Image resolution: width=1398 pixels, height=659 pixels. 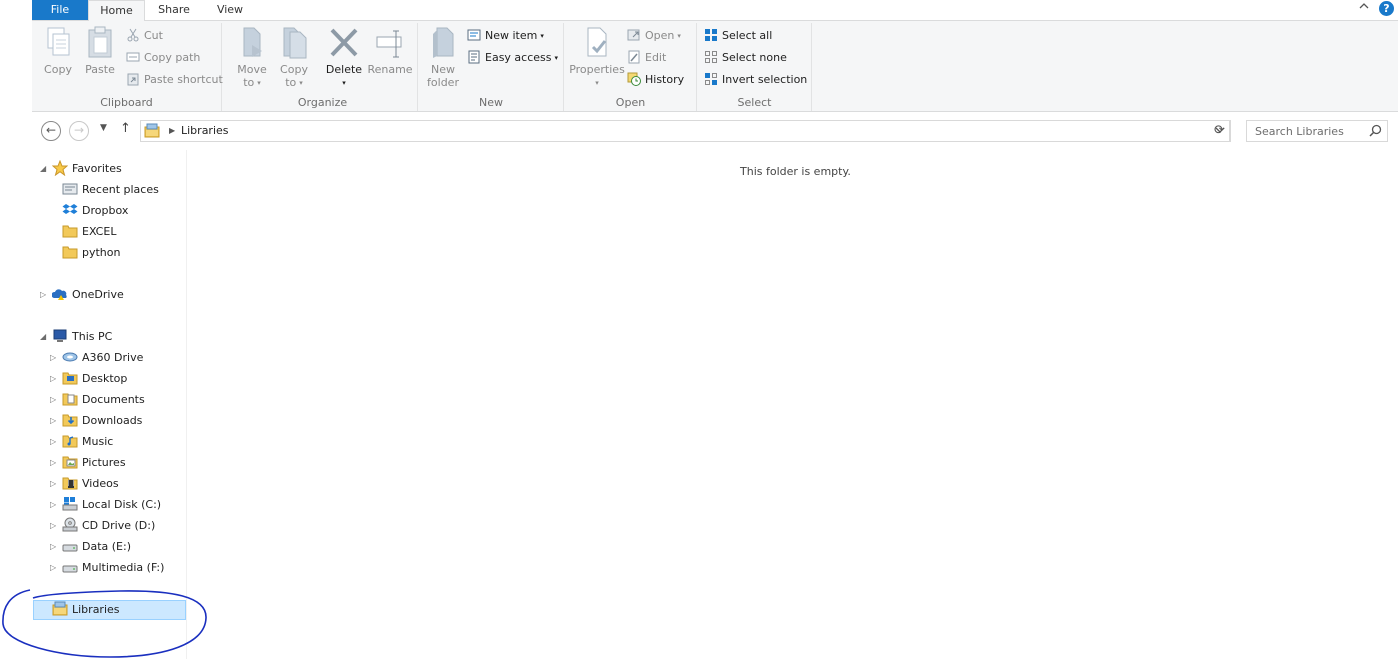 What do you see at coordinates (70, 231) in the screenshot?
I see `folder-icon` at bounding box center [70, 231].